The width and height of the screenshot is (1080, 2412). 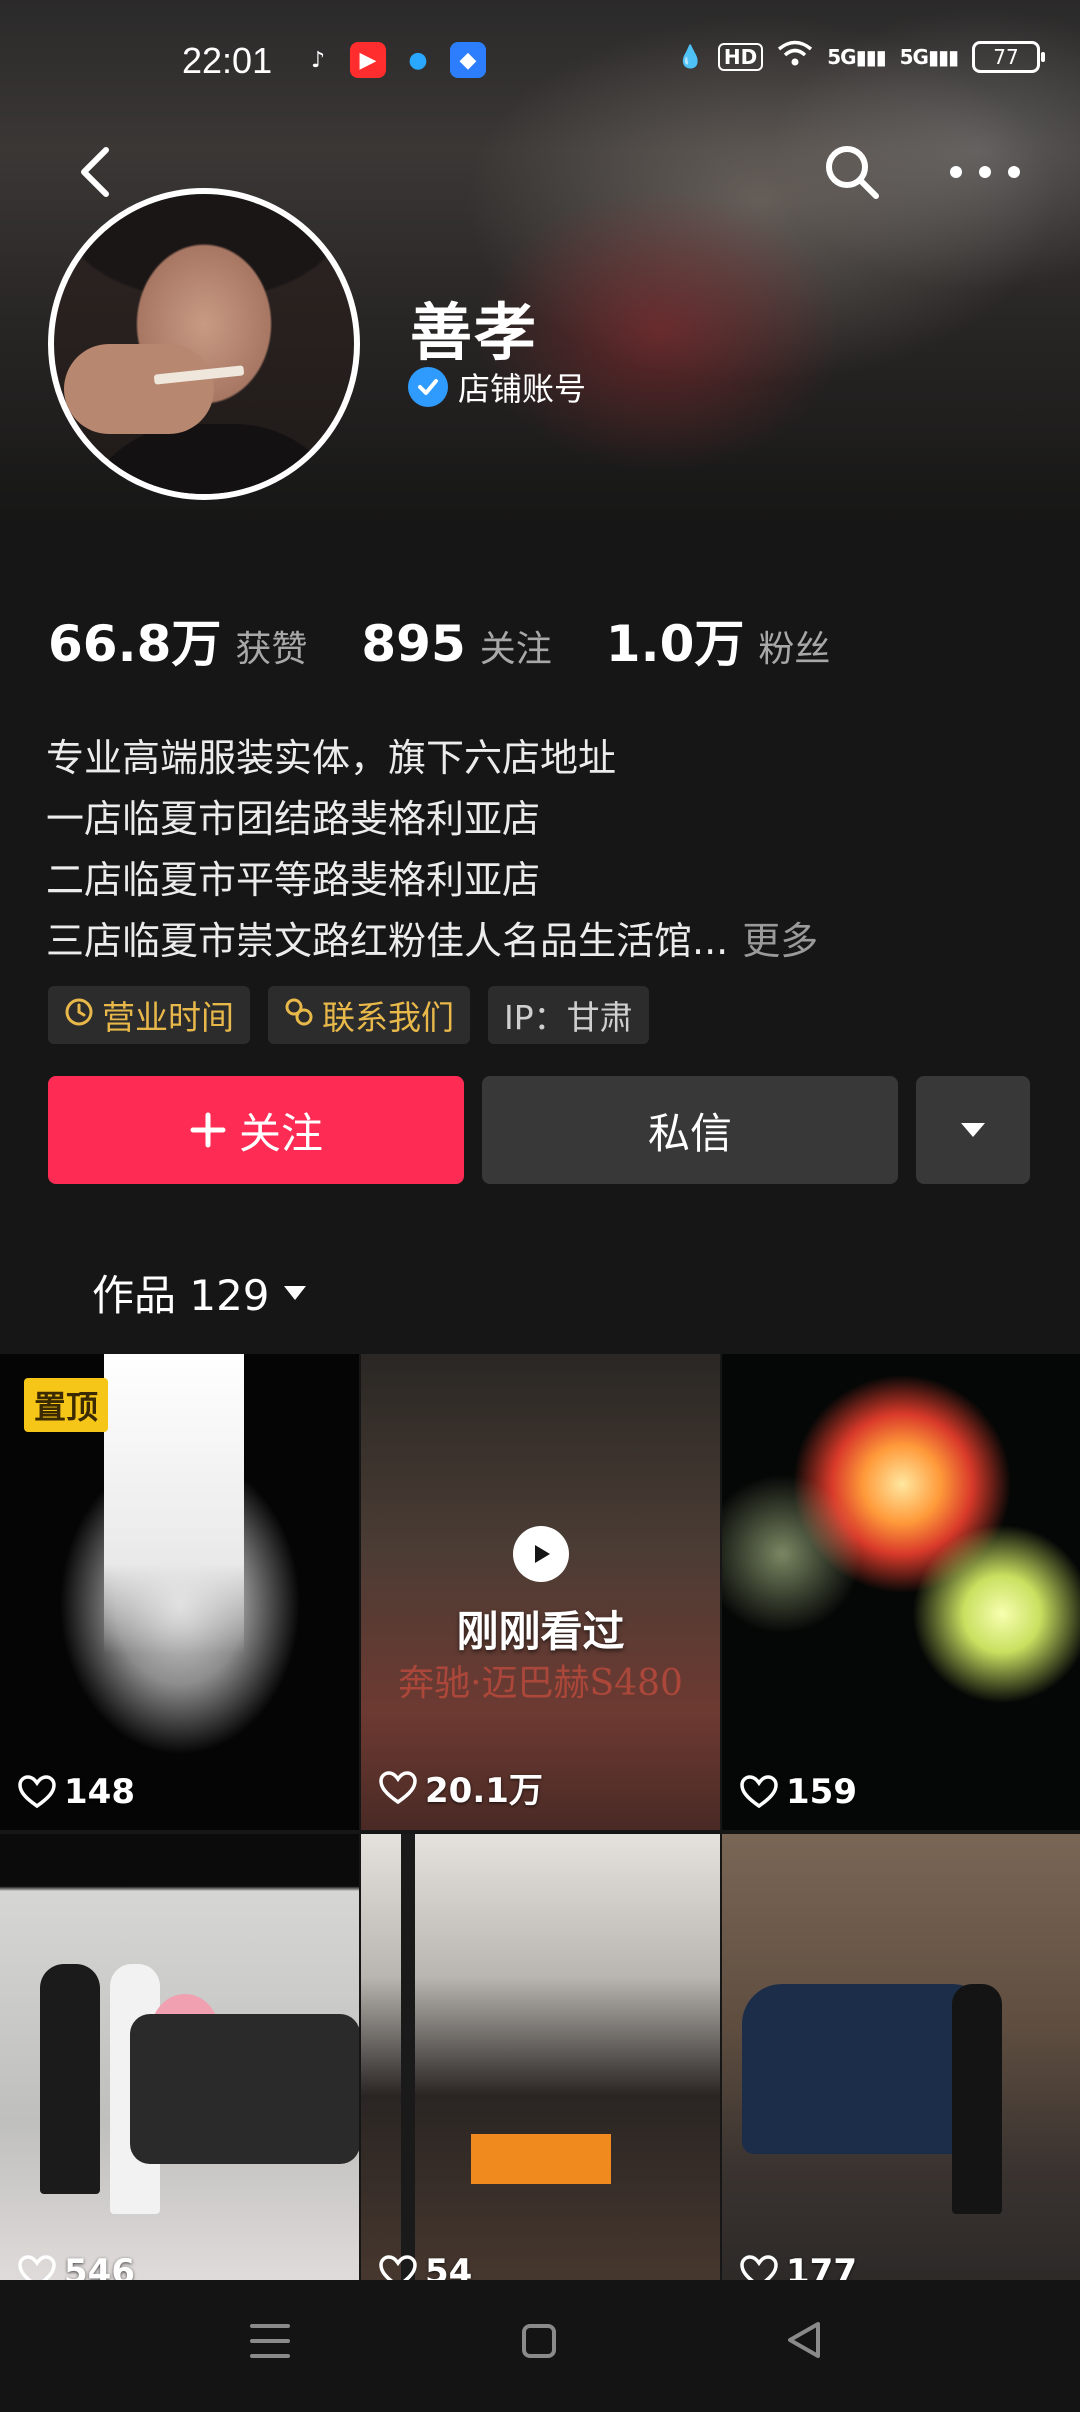 I want to click on message-button: 私信, so click(x=690, y=1130).